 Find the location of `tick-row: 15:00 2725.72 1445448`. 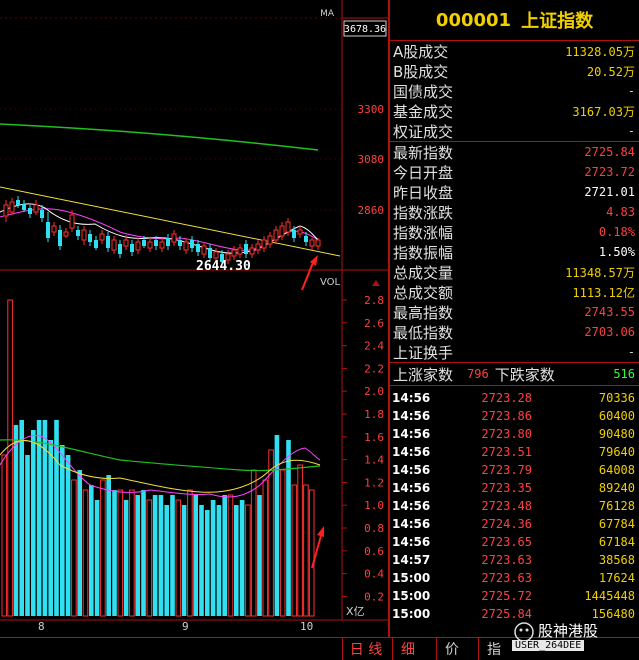

tick-row: 15:00 2725.72 1445448 is located at coordinates (514, 596).